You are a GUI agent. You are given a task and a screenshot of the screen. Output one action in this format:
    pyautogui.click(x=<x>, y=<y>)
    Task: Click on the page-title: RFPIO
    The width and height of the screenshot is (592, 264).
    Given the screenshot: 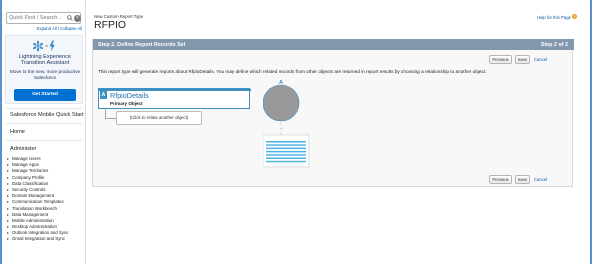 What is the action you would take?
    pyautogui.click(x=110, y=25)
    